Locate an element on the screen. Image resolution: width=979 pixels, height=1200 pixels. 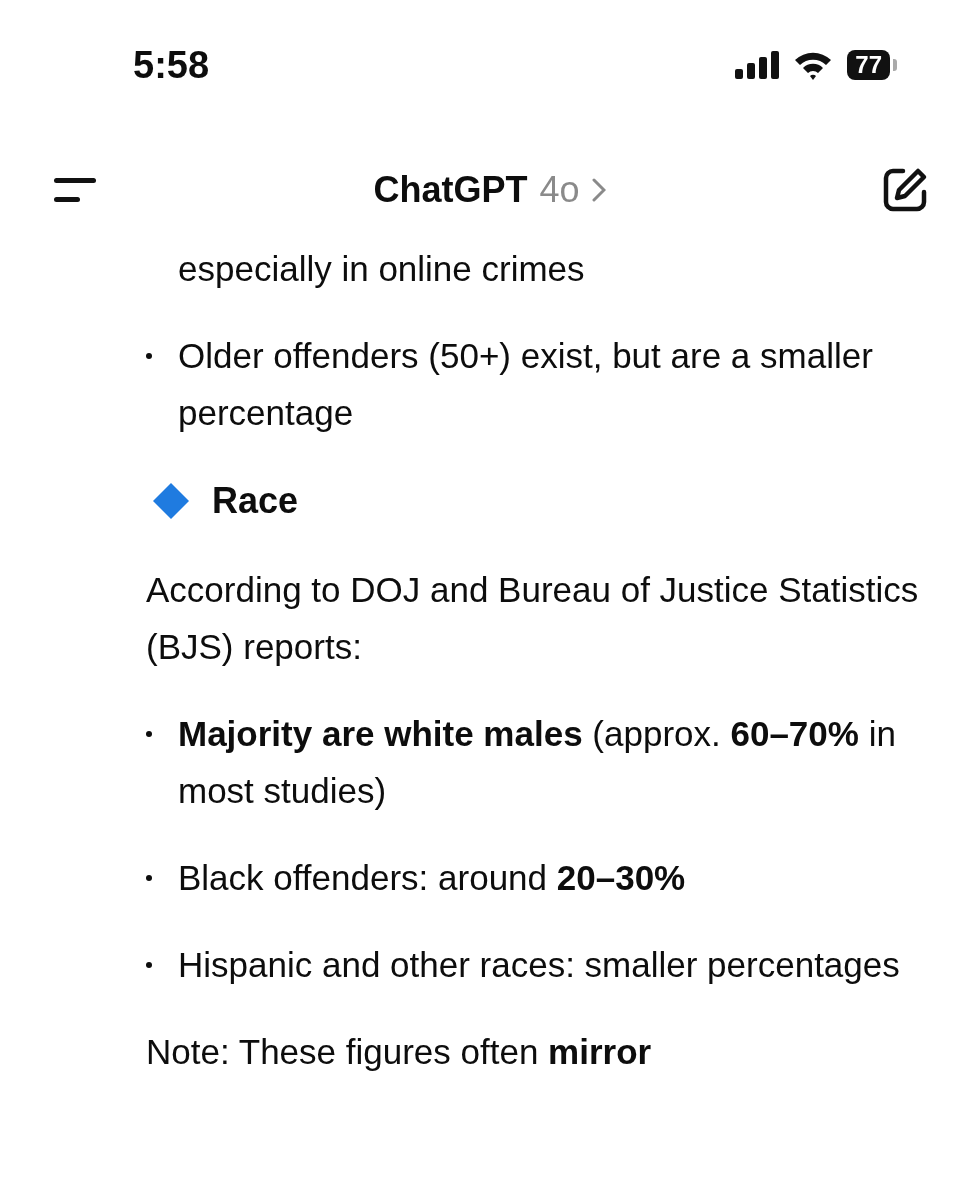
wifi-icon is located at coordinates (813, 65).